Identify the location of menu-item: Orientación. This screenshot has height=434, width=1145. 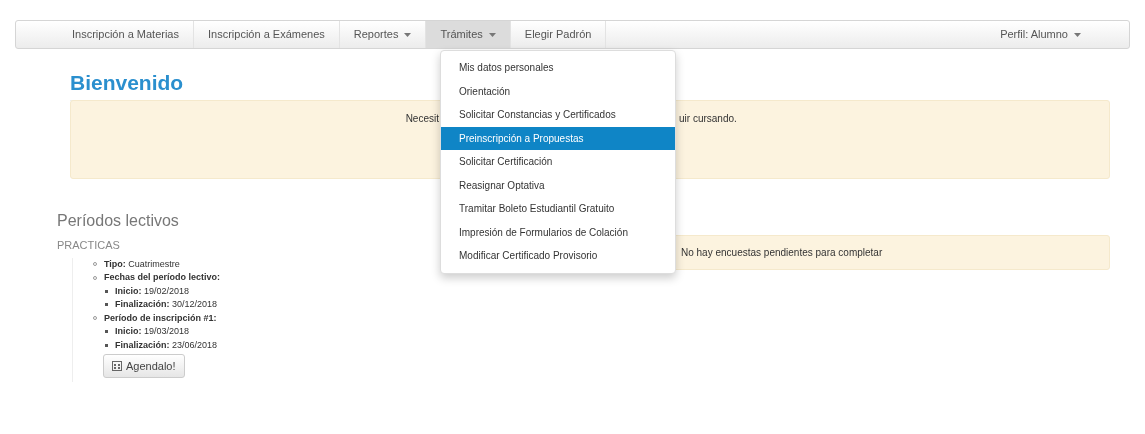
(558, 91).